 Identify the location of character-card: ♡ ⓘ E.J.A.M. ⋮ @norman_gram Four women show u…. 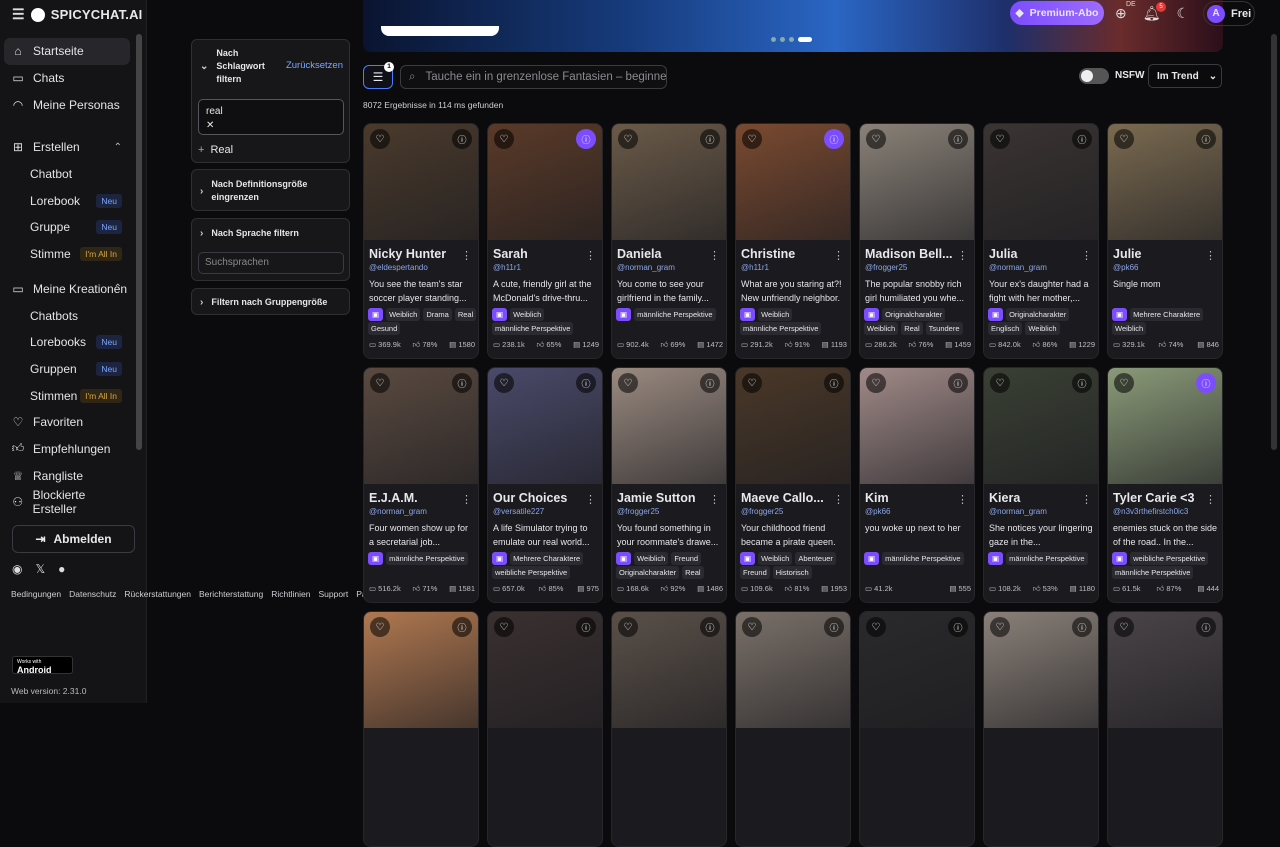
(421, 485).